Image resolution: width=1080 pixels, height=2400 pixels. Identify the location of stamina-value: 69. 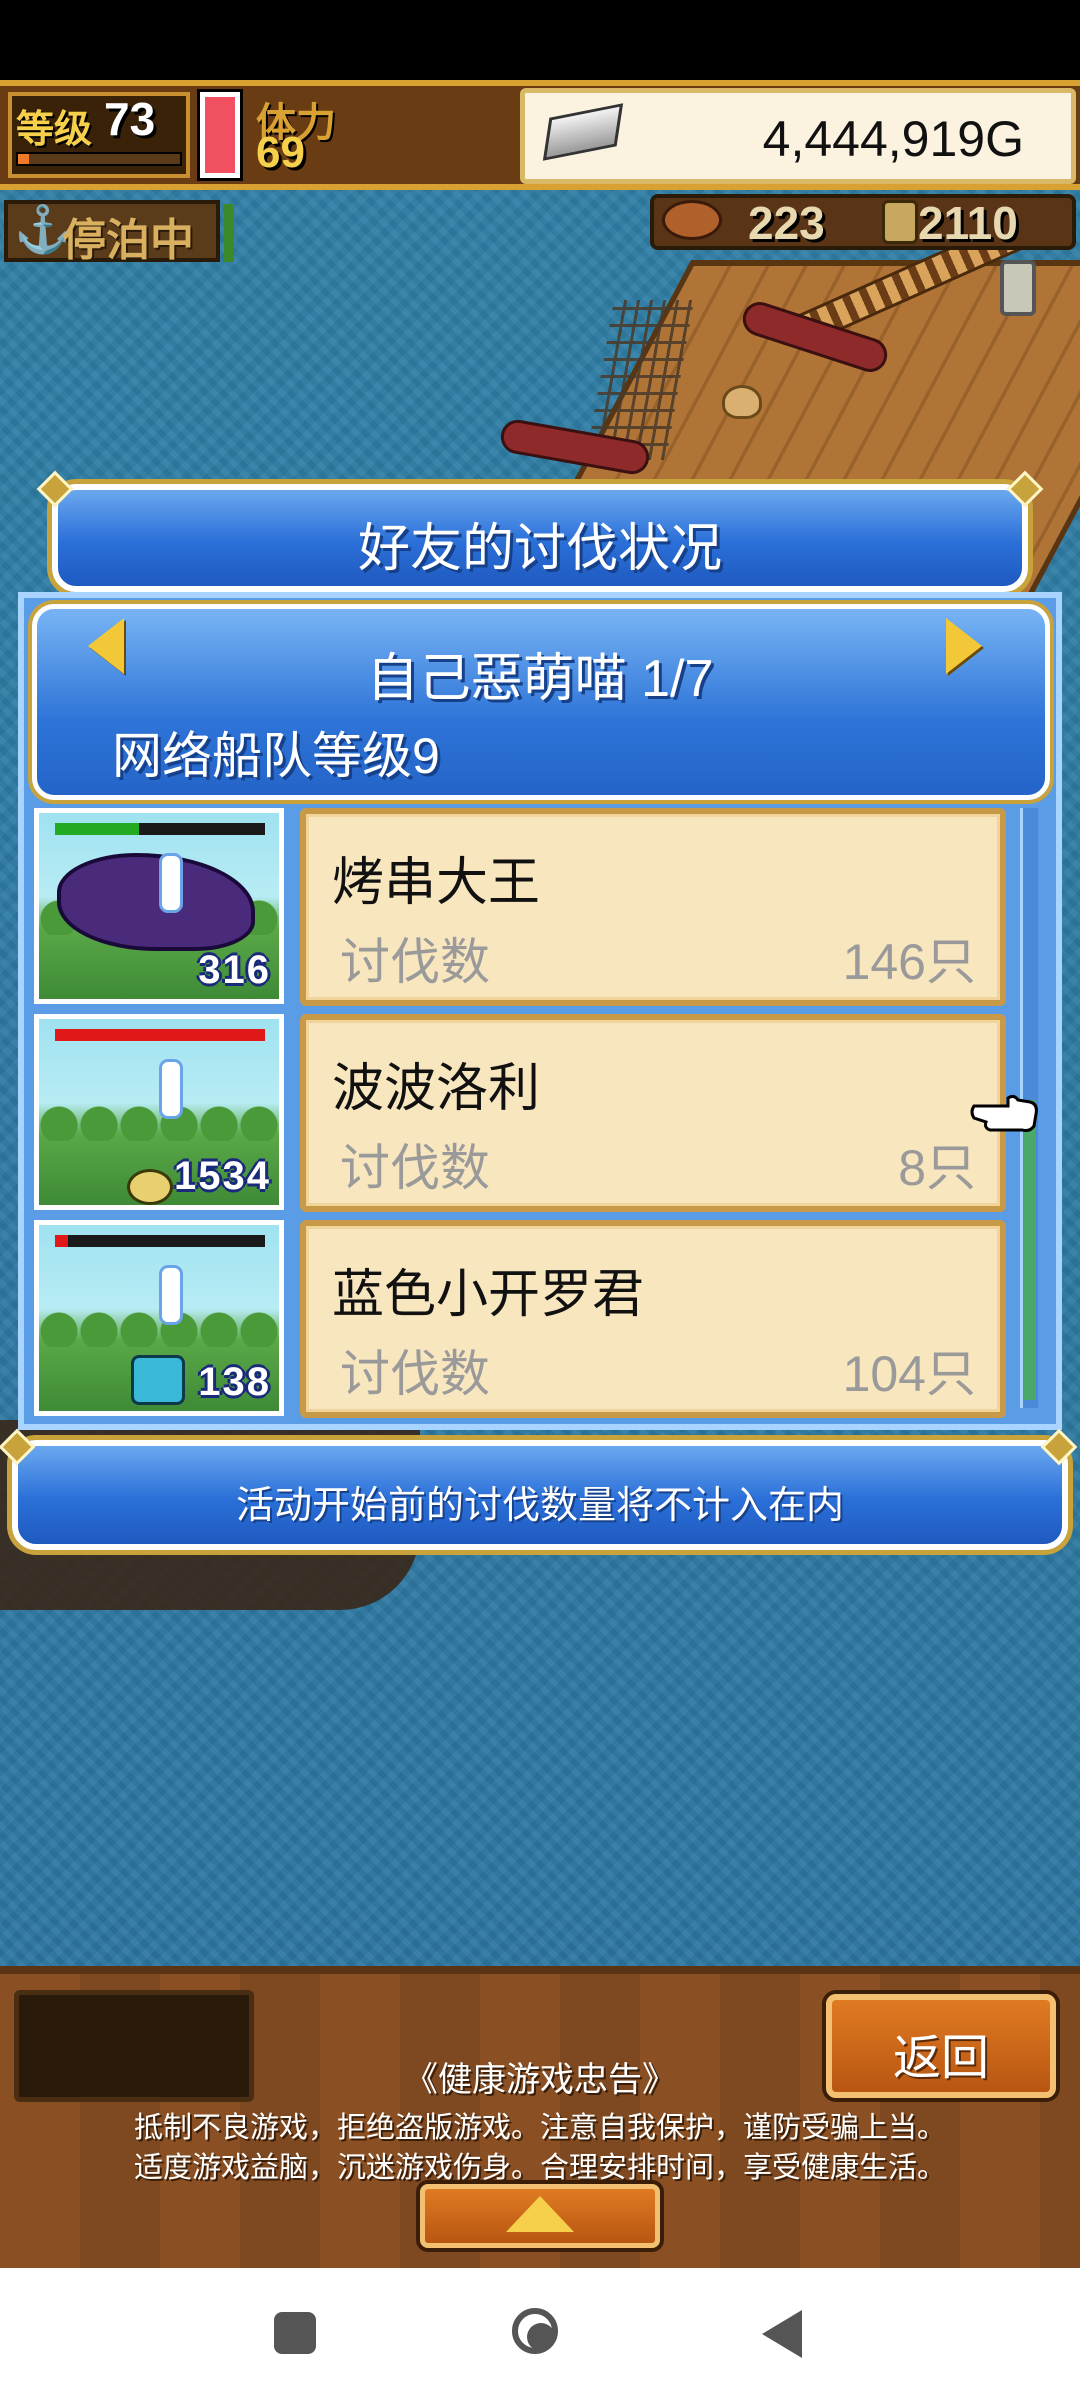
(280, 152).